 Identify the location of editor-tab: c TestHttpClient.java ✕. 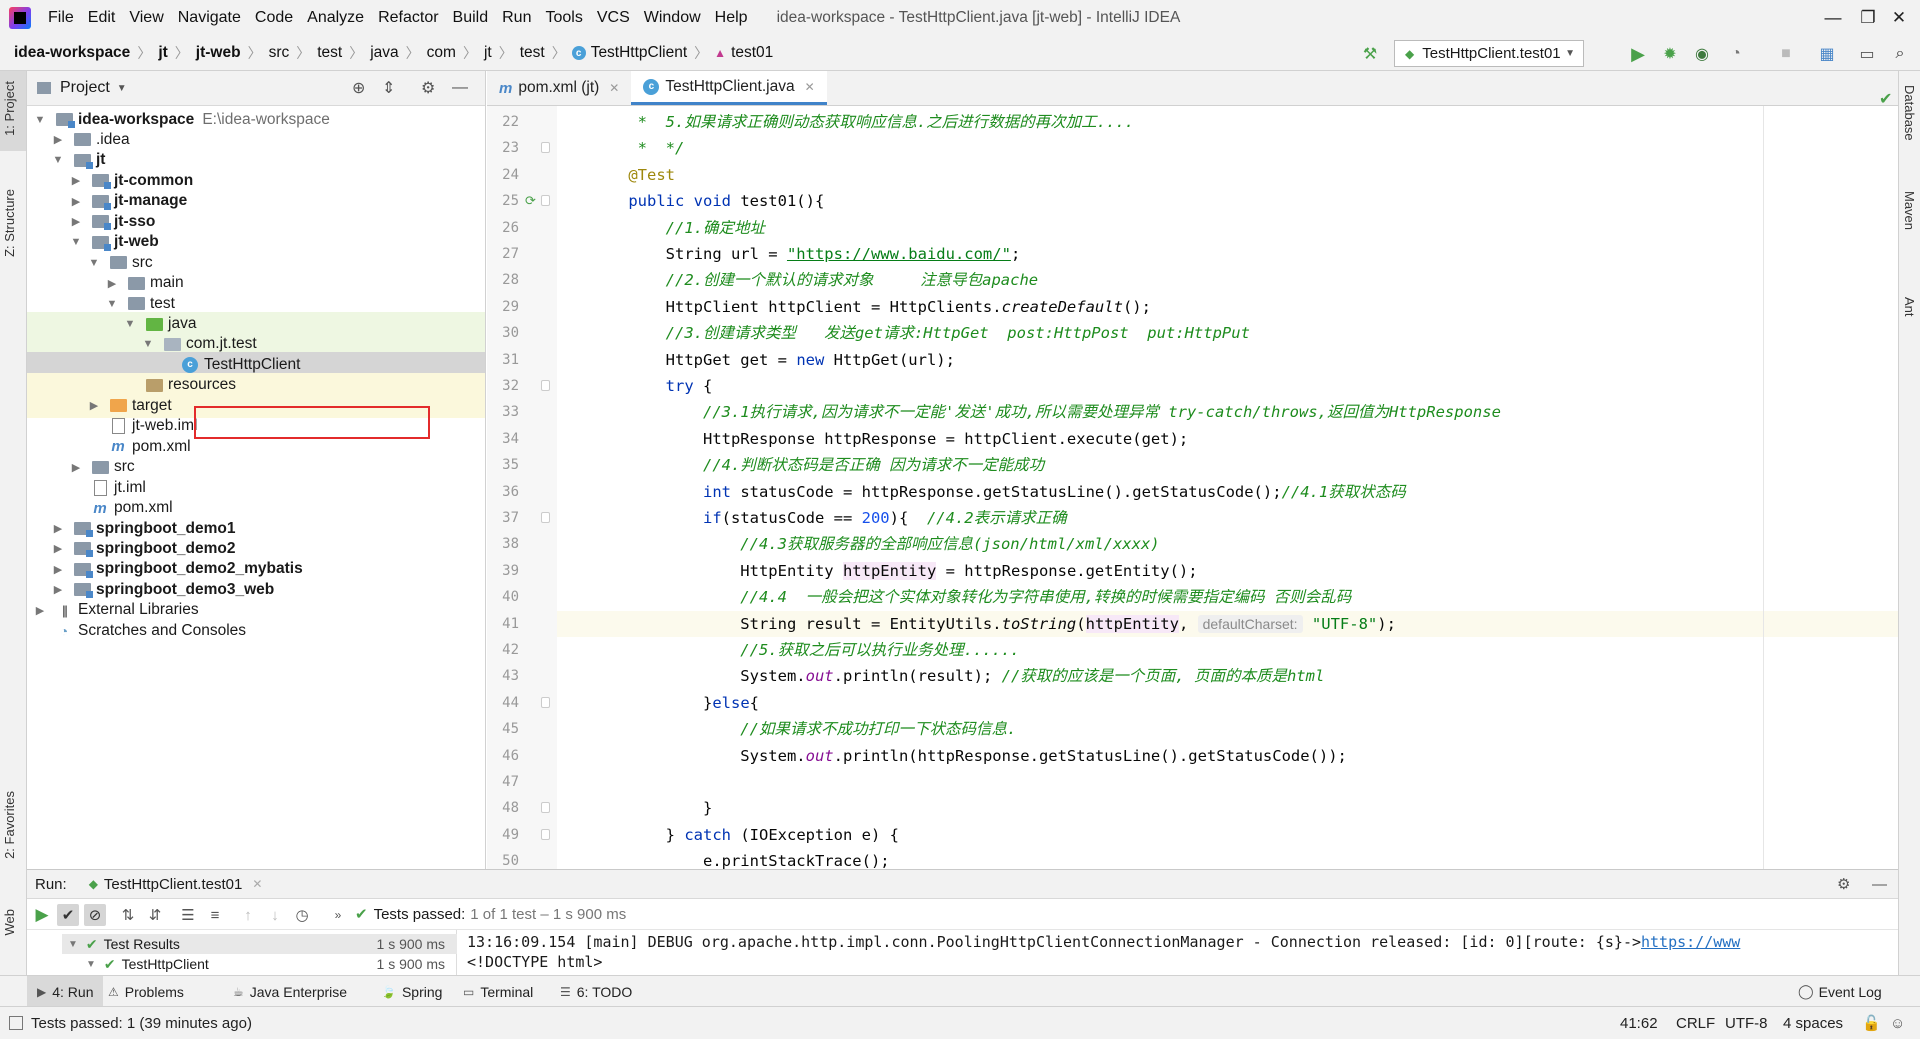
(729, 88).